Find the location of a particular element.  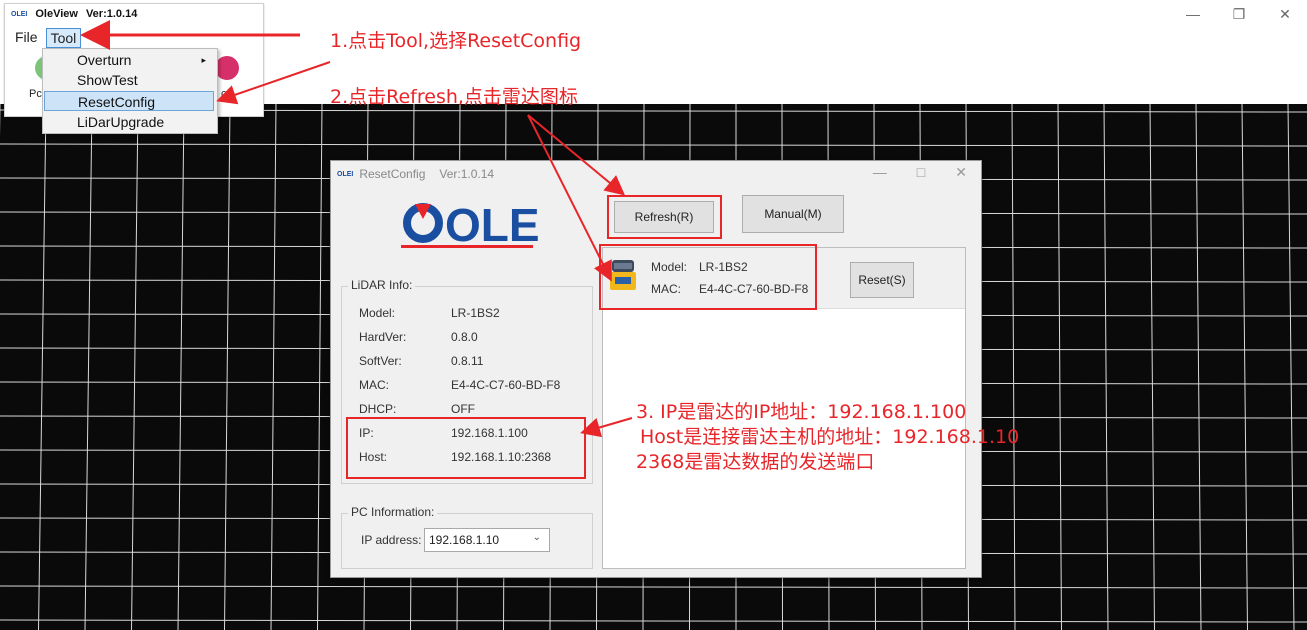

arrow-to-resetconfig is located at coordinates (273, 83).